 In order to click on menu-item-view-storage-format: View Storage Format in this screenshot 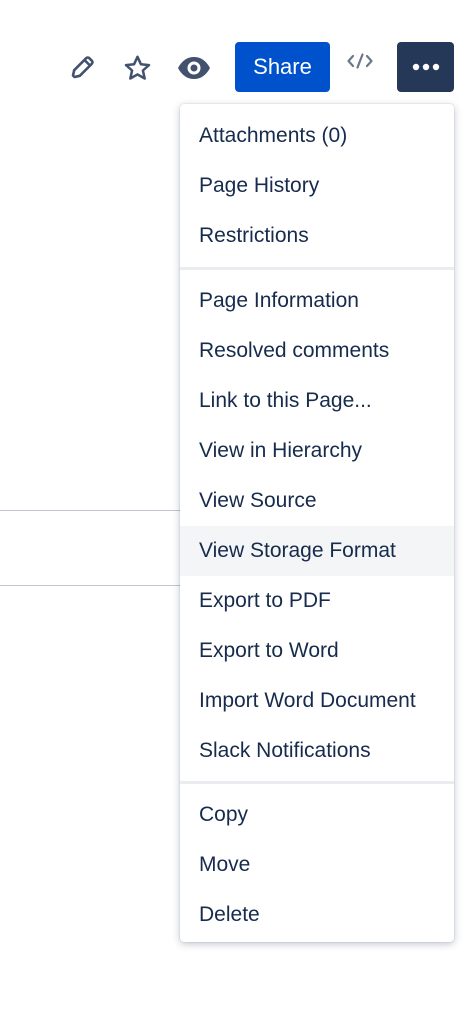, I will do `click(317, 551)`.